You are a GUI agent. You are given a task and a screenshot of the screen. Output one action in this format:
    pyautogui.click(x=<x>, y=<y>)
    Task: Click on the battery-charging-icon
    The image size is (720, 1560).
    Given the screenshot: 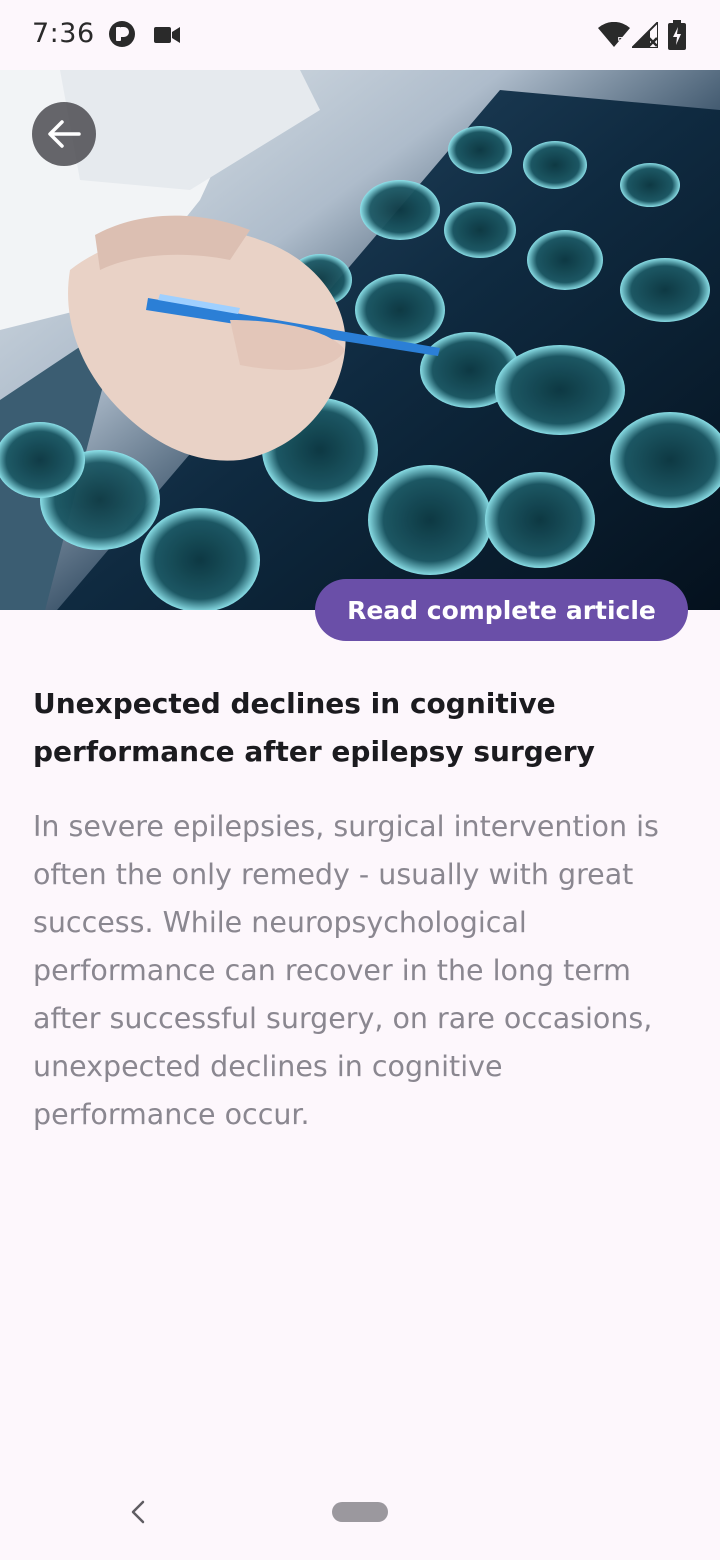 What is the action you would take?
    pyautogui.click(x=677, y=35)
    